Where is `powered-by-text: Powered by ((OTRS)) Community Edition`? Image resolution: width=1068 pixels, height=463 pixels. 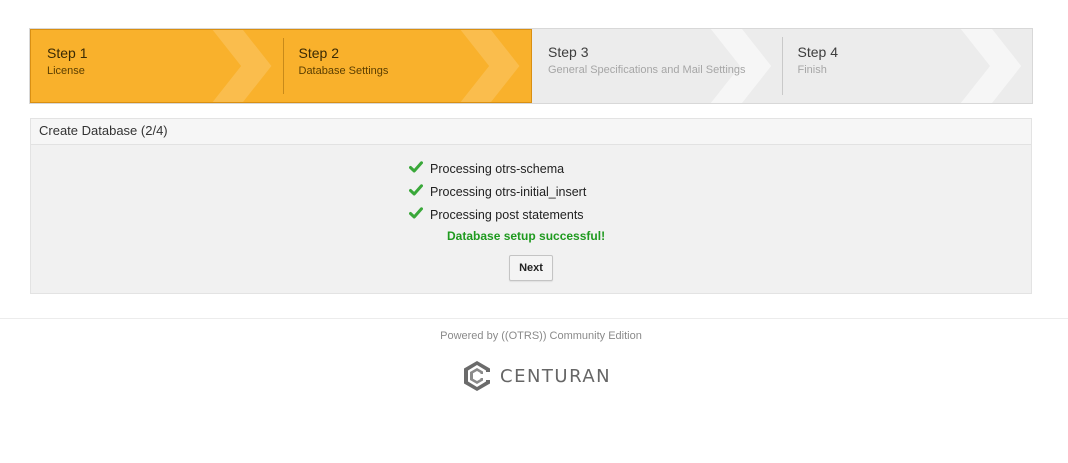
powered-by-text: Powered by ((OTRS)) Community Edition is located at coordinates (541, 336).